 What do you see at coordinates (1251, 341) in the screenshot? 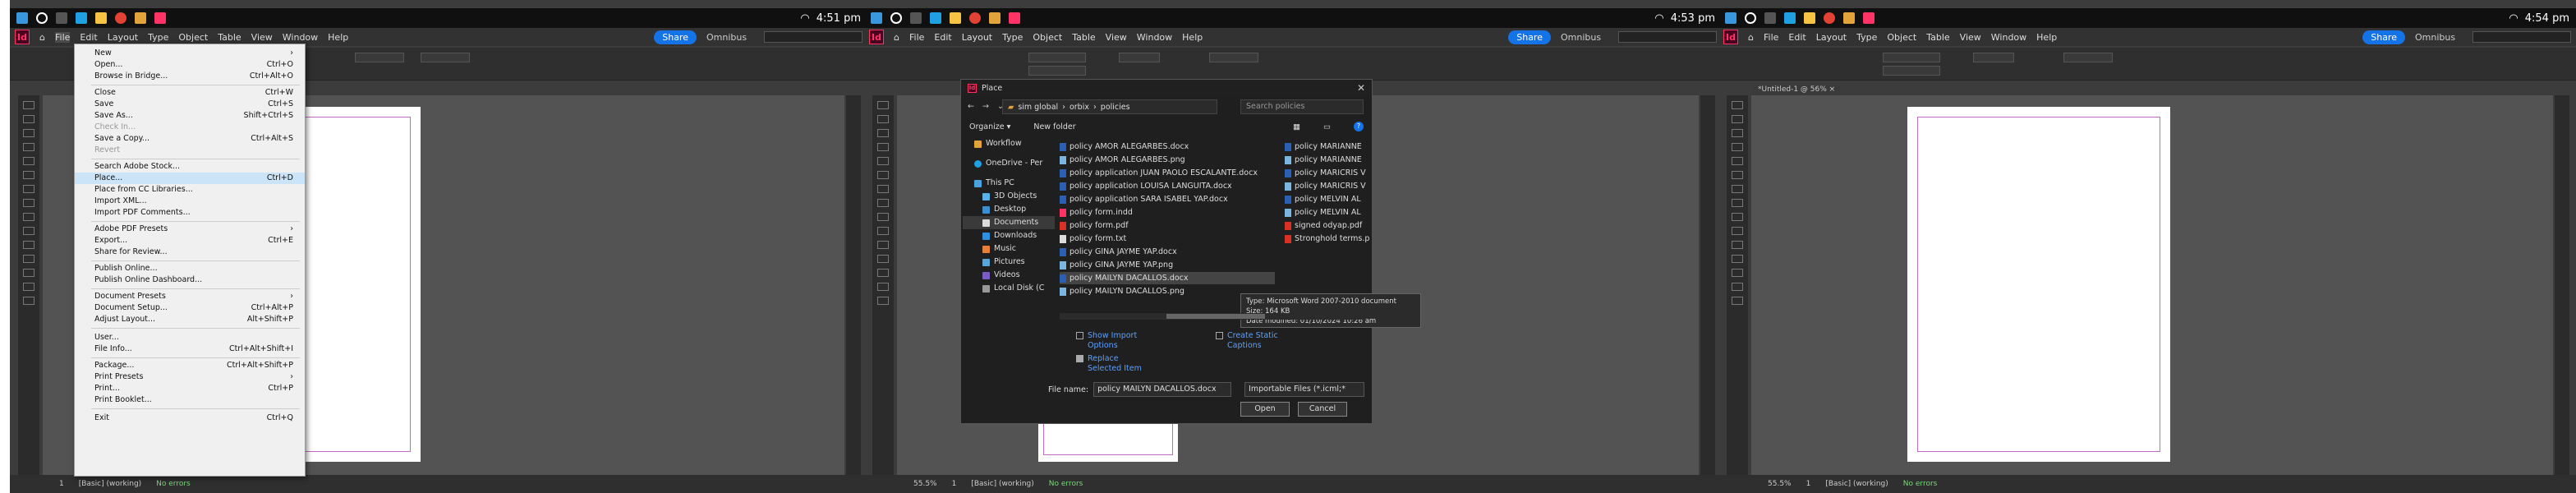
I see `create-static-captions-checkbox: Create Static Captions` at bounding box center [1251, 341].